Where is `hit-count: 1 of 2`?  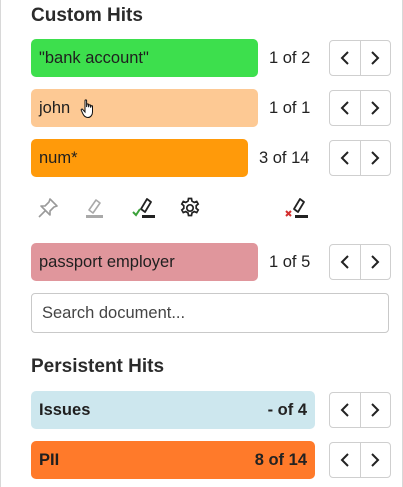
hit-count: 1 of 2 is located at coordinates (290, 58).